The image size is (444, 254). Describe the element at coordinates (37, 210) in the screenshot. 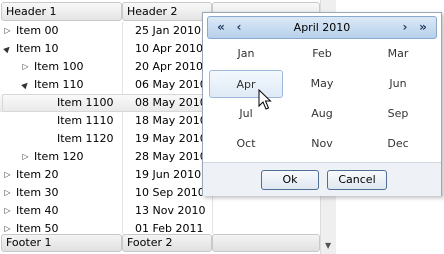

I see `item-label: Item 40` at that location.